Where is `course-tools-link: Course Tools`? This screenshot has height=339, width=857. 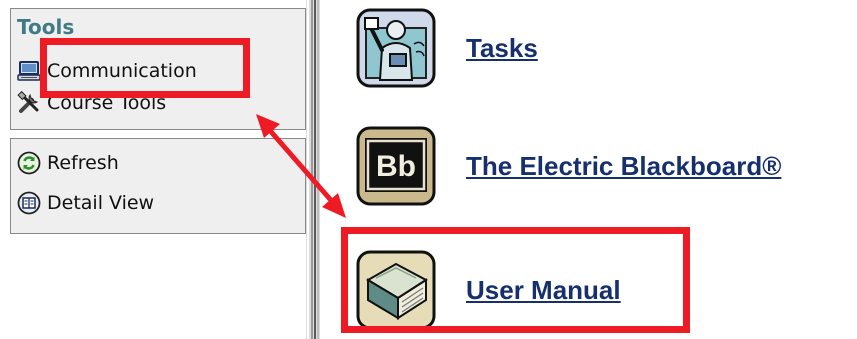
course-tools-link: Course Tools is located at coordinates (92, 102).